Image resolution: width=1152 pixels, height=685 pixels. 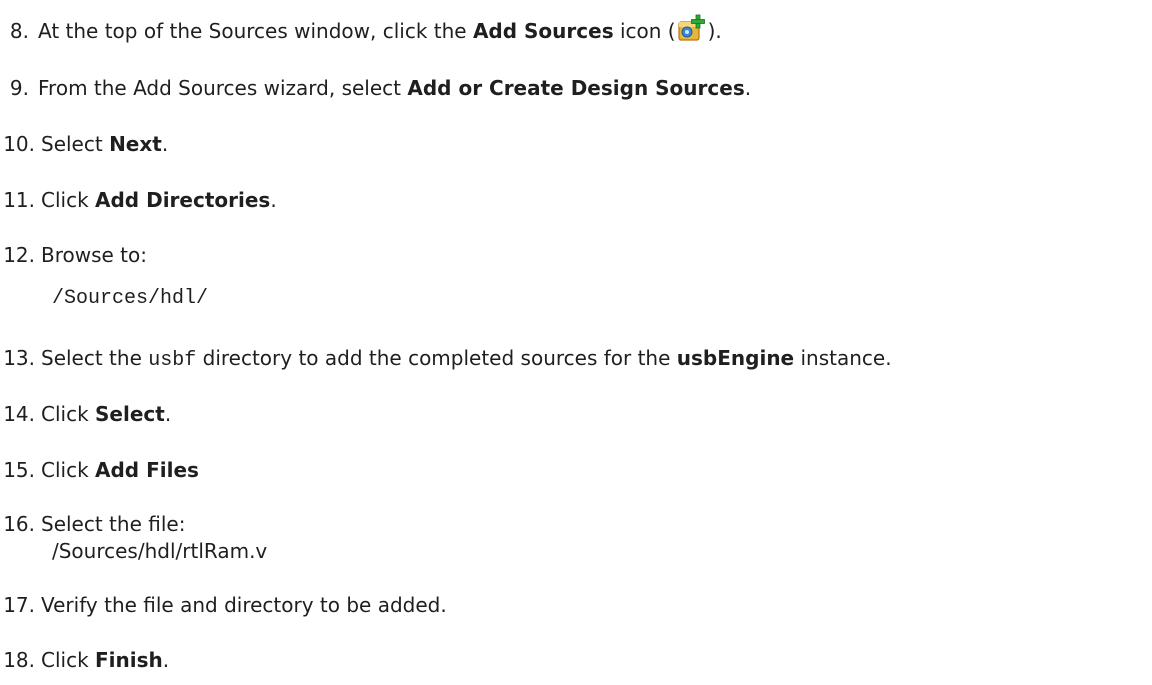 I want to click on path-code: /Sources/hdl/, so click(x=130, y=298).